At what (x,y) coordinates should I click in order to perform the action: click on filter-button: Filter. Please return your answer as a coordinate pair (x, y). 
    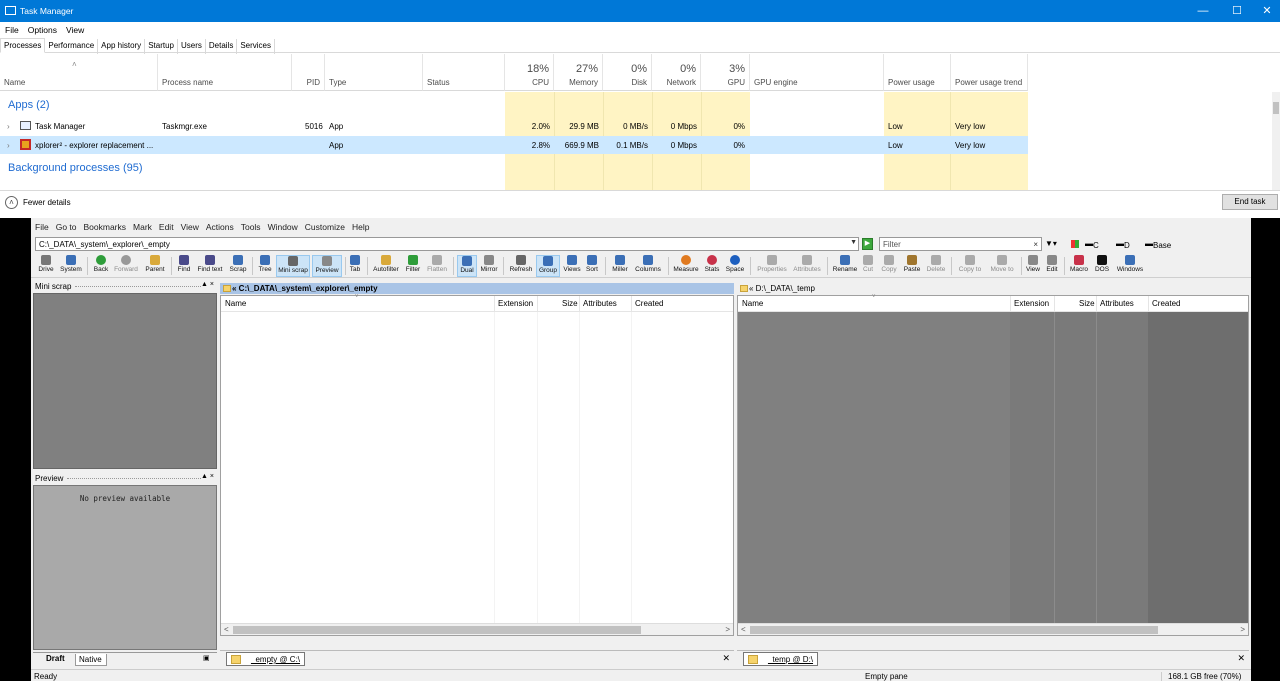
    Looking at the image, I should click on (413, 266).